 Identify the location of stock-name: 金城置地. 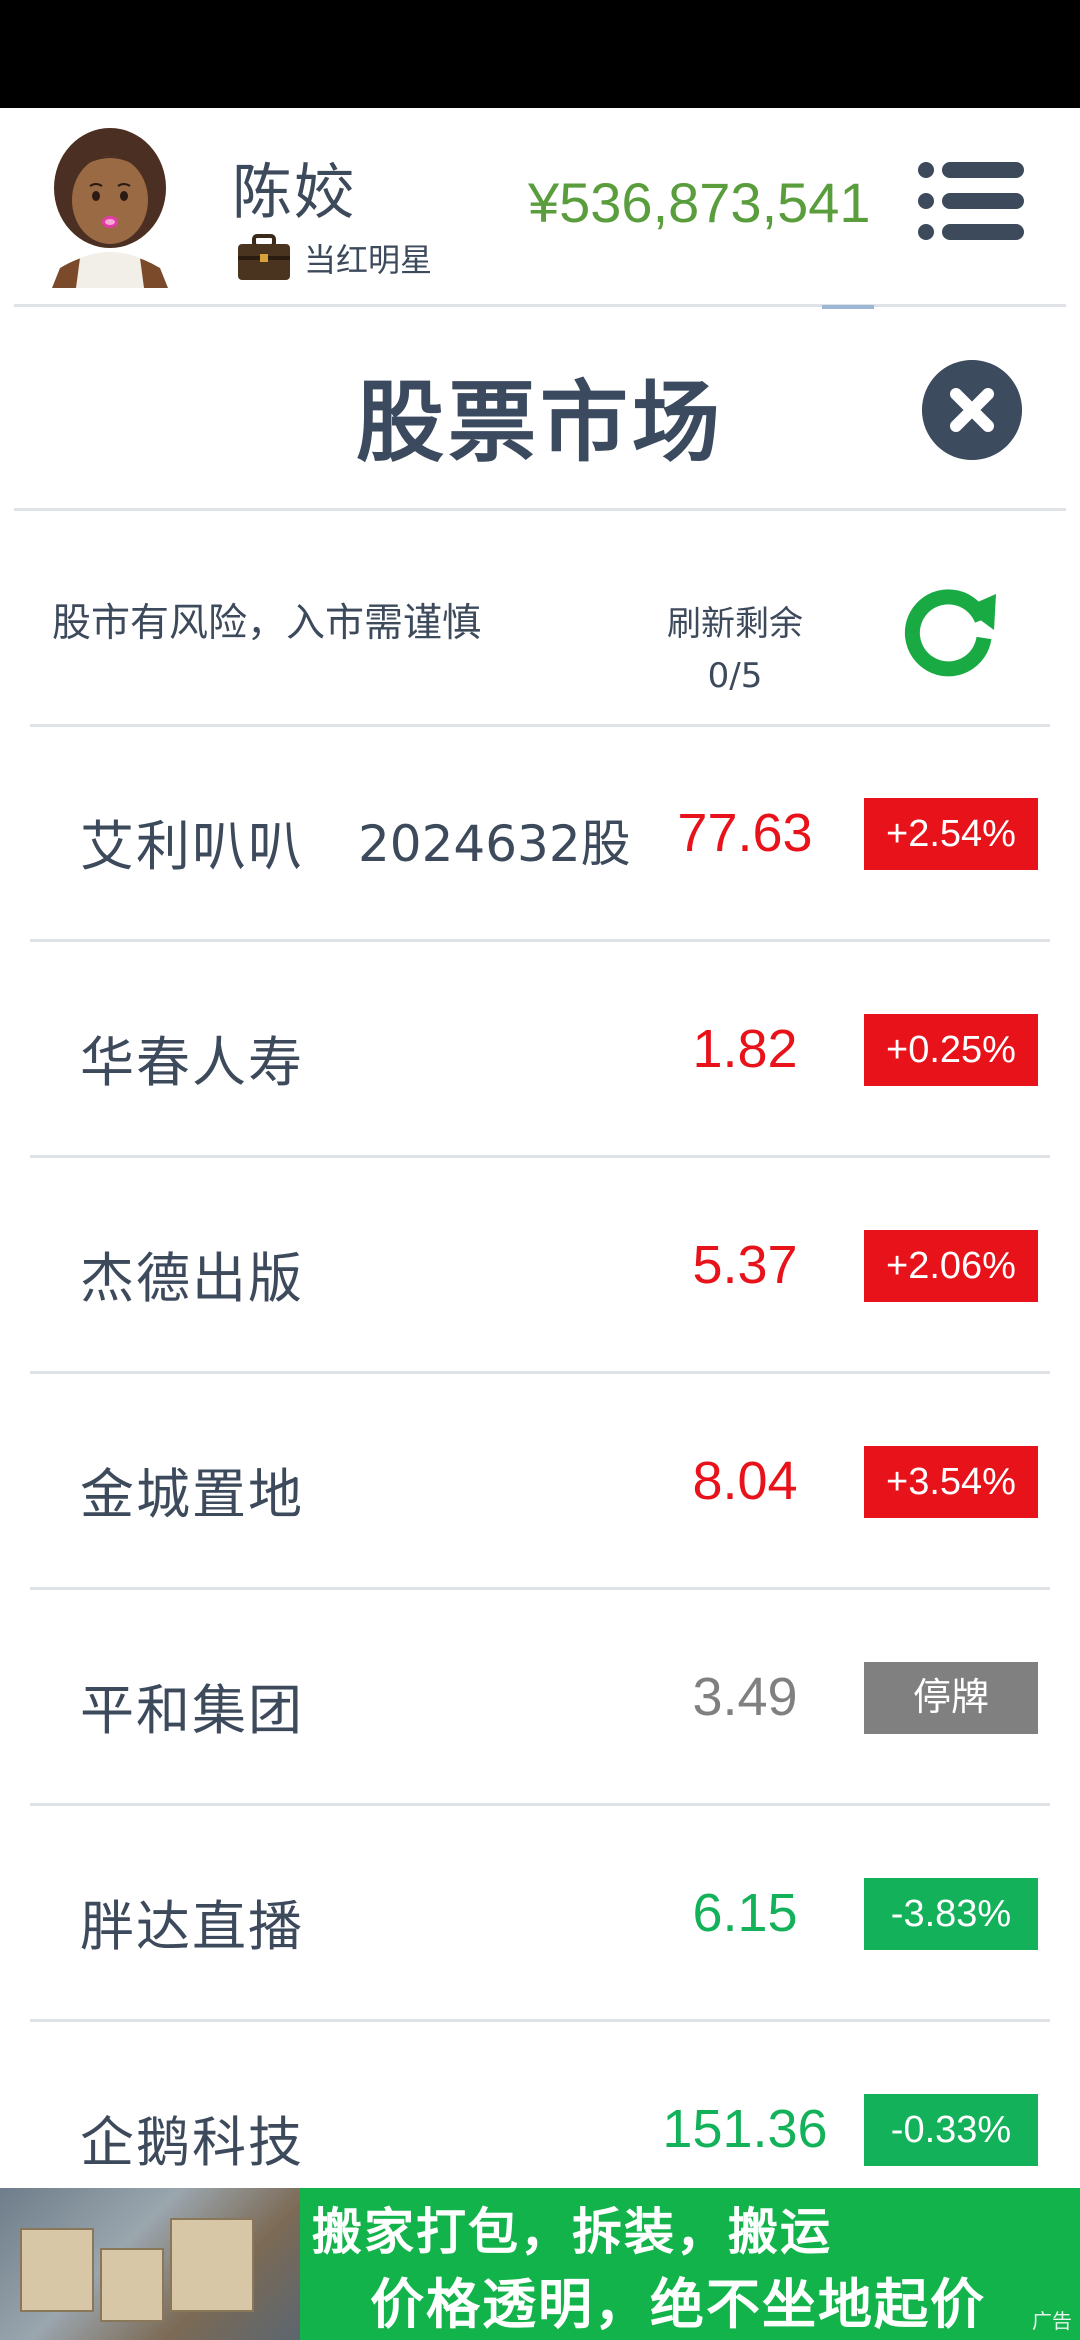
(192, 1494).